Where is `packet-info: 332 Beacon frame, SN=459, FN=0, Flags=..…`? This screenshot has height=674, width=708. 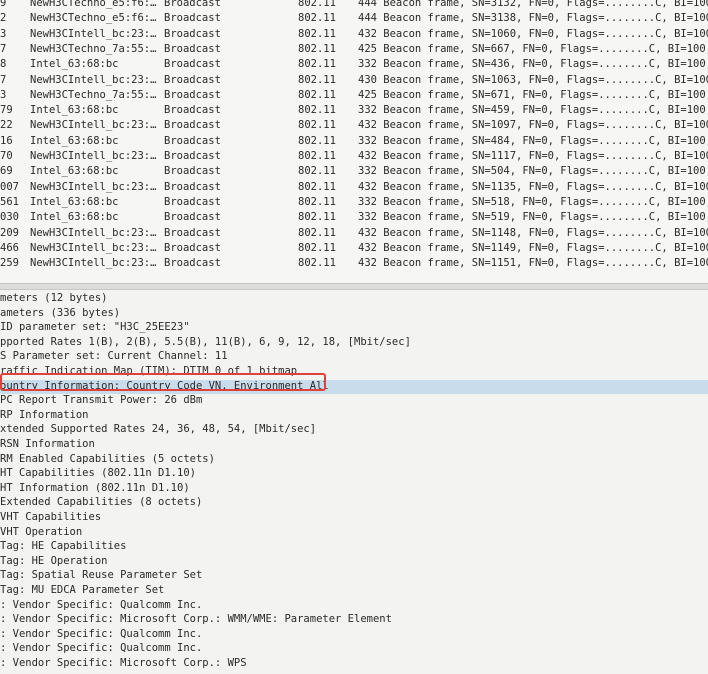 packet-info: 332 Beacon frame, SN=459, FN=0, Flags=..… is located at coordinates (533, 110).